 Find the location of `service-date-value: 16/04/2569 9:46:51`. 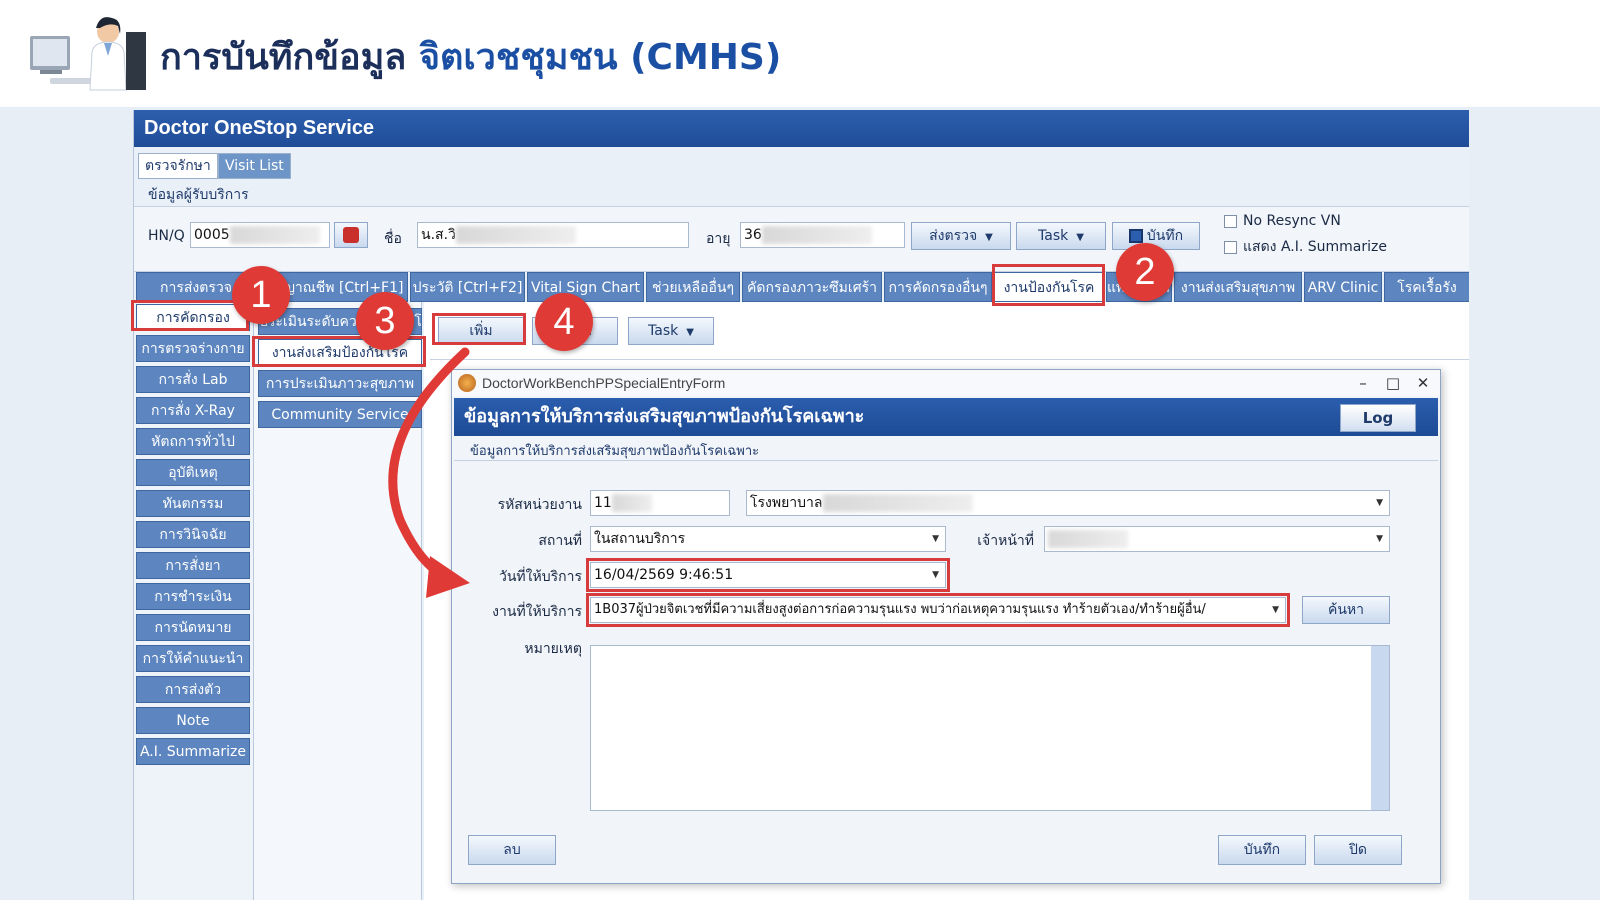

service-date-value: 16/04/2569 9:46:51 is located at coordinates (664, 575).